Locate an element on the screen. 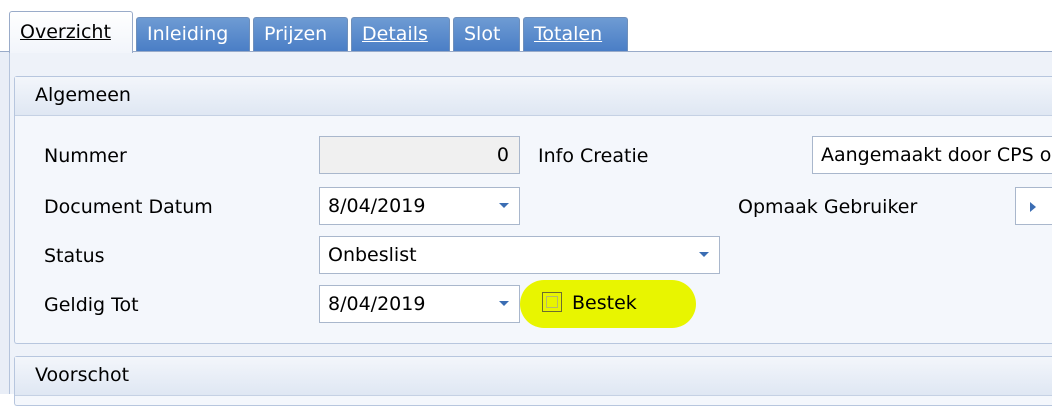 The width and height of the screenshot is (1052, 406). geldig-tot-label: Geldig Tot is located at coordinates (91, 305).